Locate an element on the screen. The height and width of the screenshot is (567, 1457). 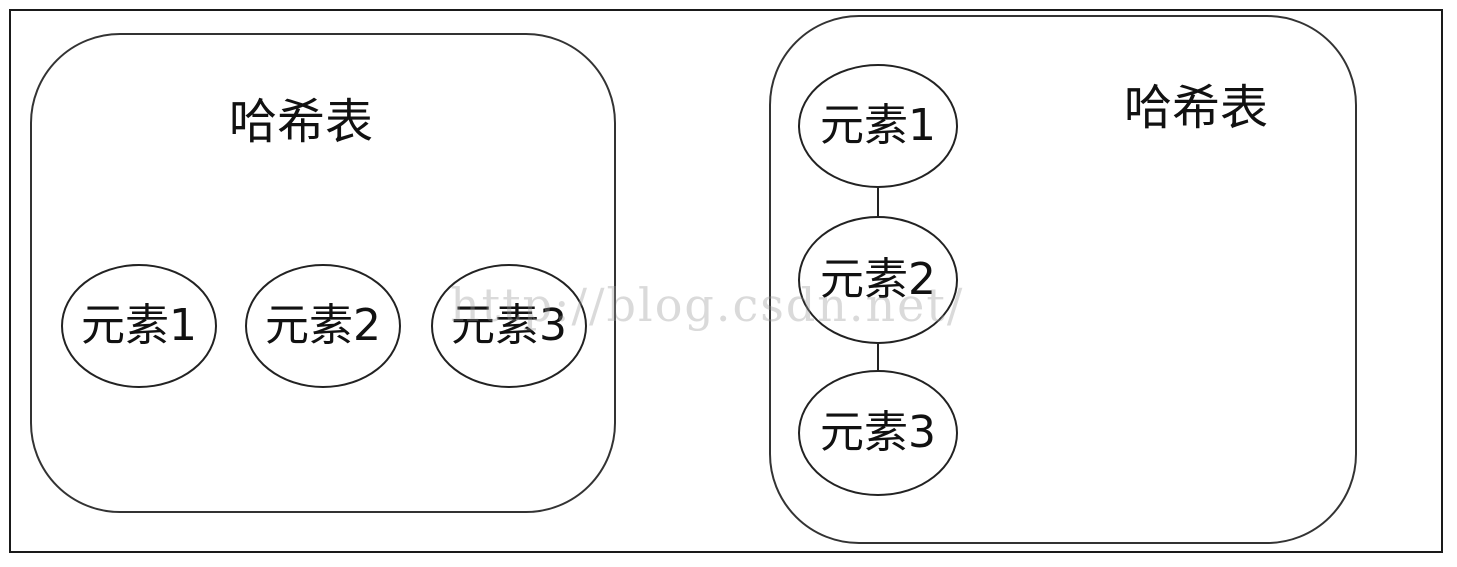
element-node-right-1: 元素1 is located at coordinates (878, 126).